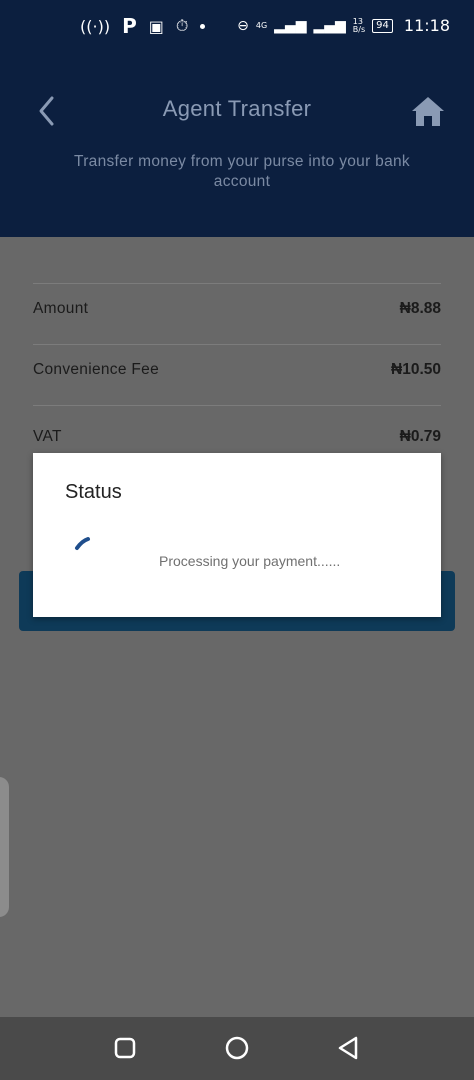  What do you see at coordinates (329, 25) in the screenshot?
I see `signal-icon-2: ▂▄▆` at bounding box center [329, 25].